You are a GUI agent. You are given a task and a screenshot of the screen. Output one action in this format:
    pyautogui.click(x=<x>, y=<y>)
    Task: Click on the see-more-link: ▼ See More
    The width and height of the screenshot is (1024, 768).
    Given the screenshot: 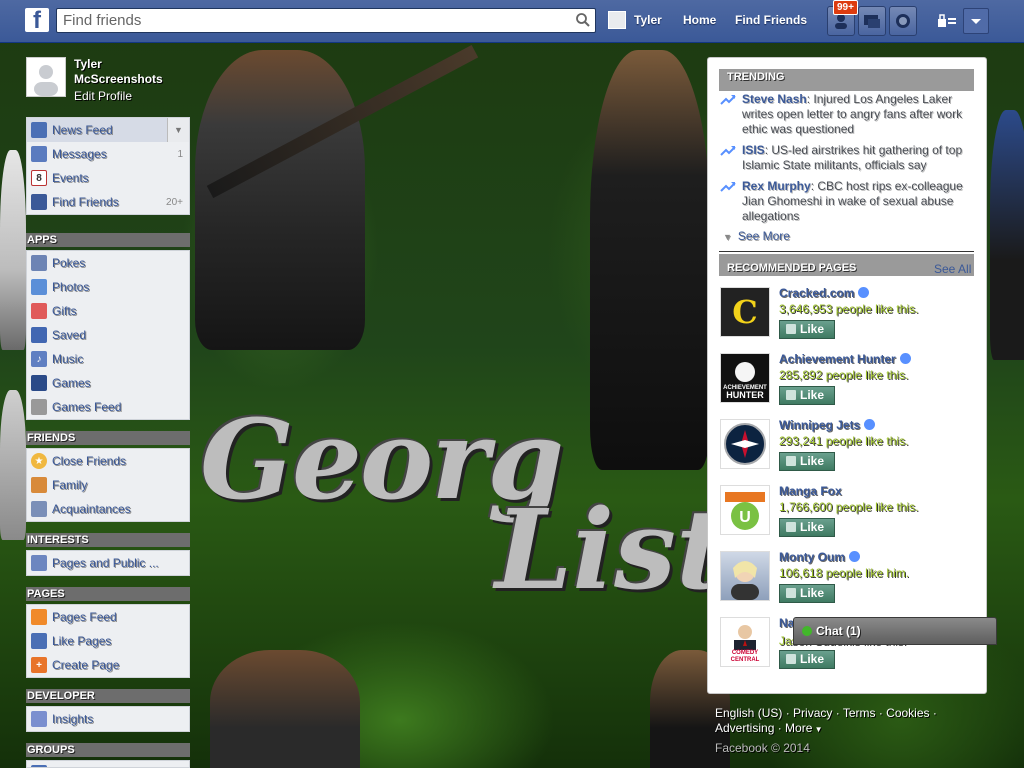 What is the action you would take?
    pyautogui.click(x=756, y=236)
    